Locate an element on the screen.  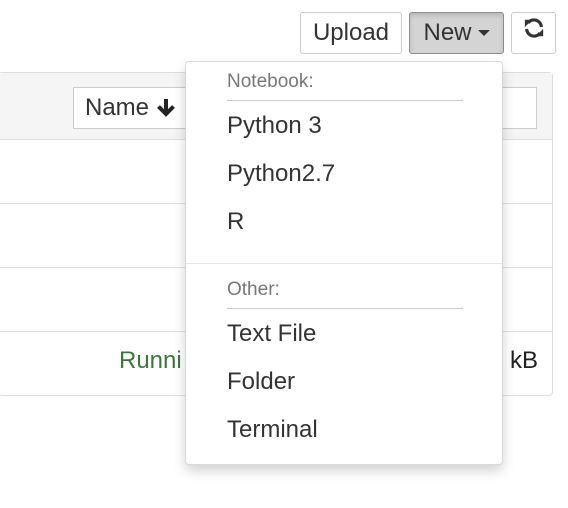
sort-name-label: Name is located at coordinates (117, 107).